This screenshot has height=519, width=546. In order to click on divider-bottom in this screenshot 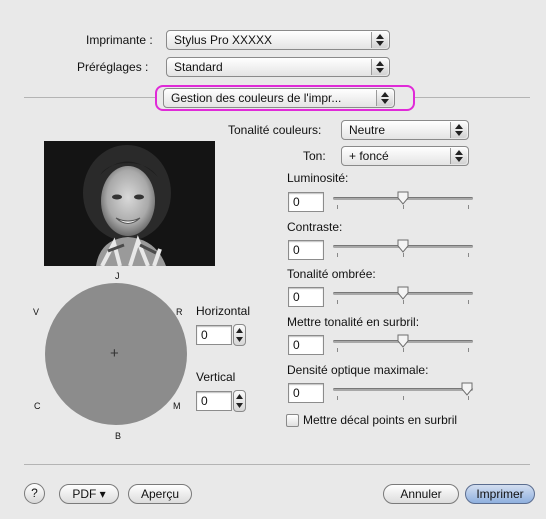, I will do `click(277, 464)`.